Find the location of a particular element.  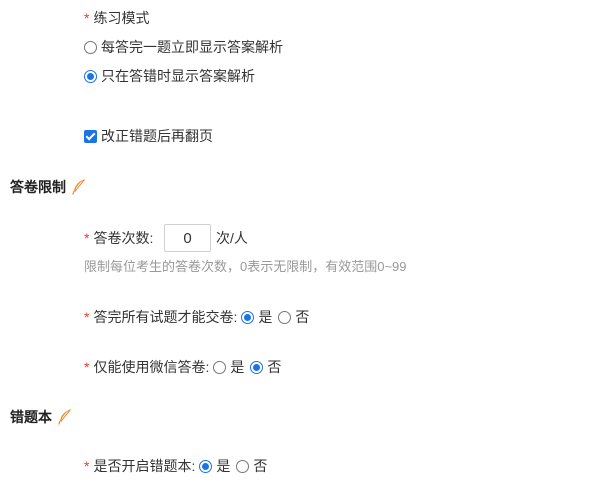

wechat-only-no: 否 is located at coordinates (265, 367).